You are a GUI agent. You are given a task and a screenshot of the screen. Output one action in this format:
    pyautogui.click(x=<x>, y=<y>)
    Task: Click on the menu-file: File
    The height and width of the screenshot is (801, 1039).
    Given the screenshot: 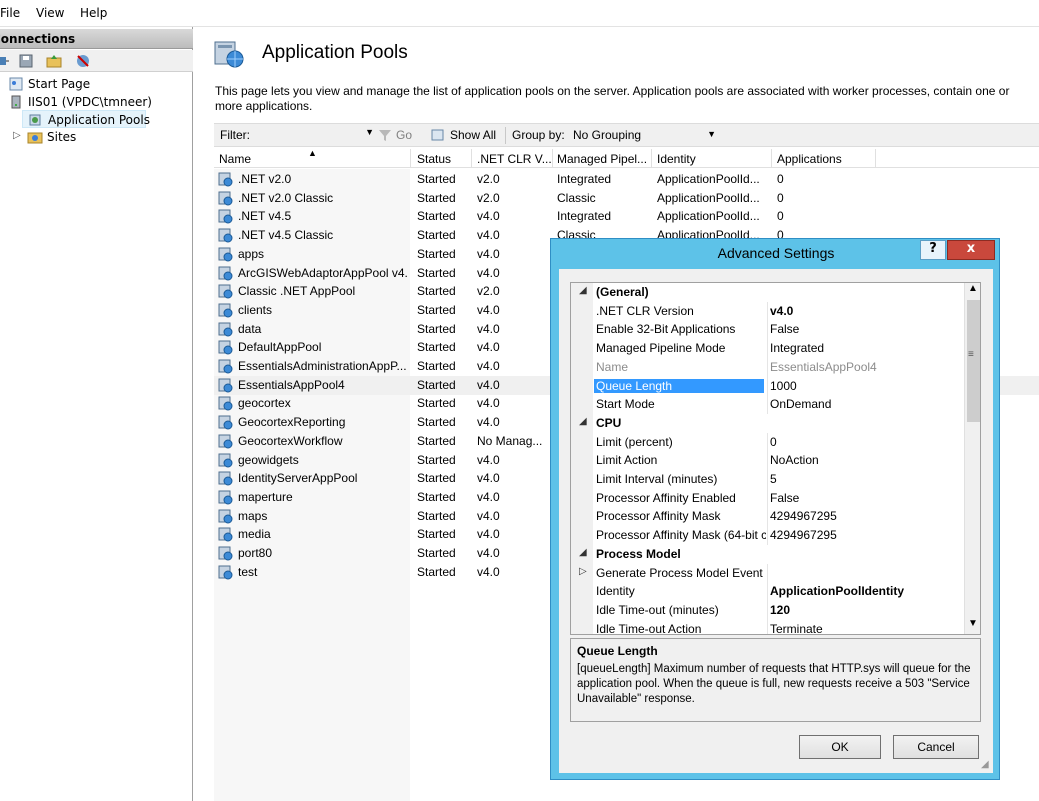 What is the action you would take?
    pyautogui.click(x=10, y=13)
    